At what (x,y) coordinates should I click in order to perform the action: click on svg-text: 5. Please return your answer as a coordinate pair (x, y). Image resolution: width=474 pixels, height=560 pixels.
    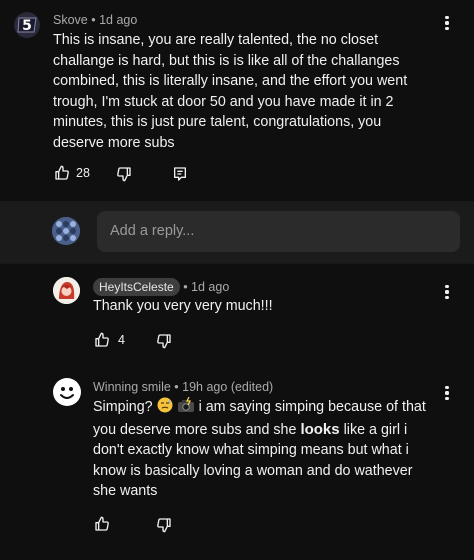
    Looking at the image, I should click on (27, 26).